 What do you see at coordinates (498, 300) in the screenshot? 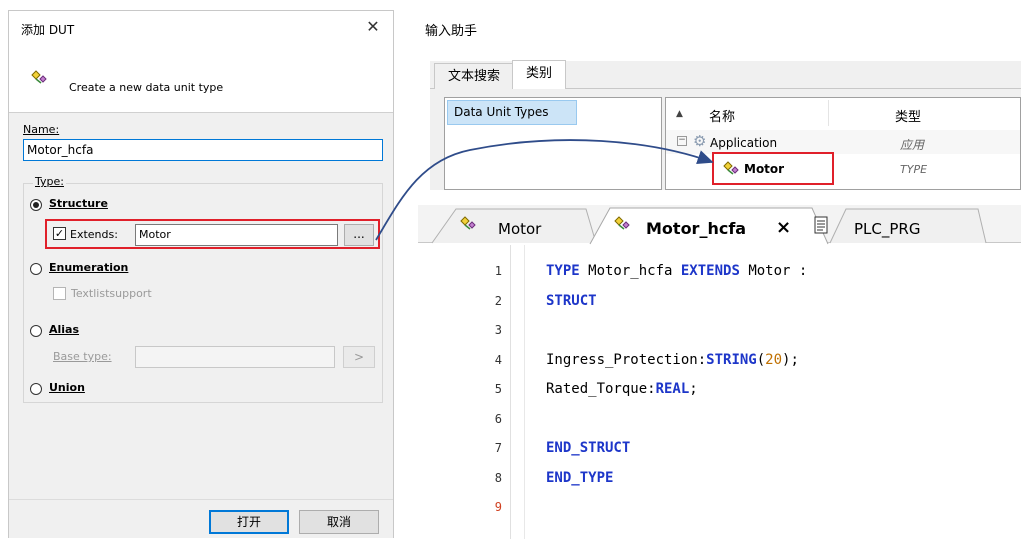
I see `line-number: 2` at bounding box center [498, 300].